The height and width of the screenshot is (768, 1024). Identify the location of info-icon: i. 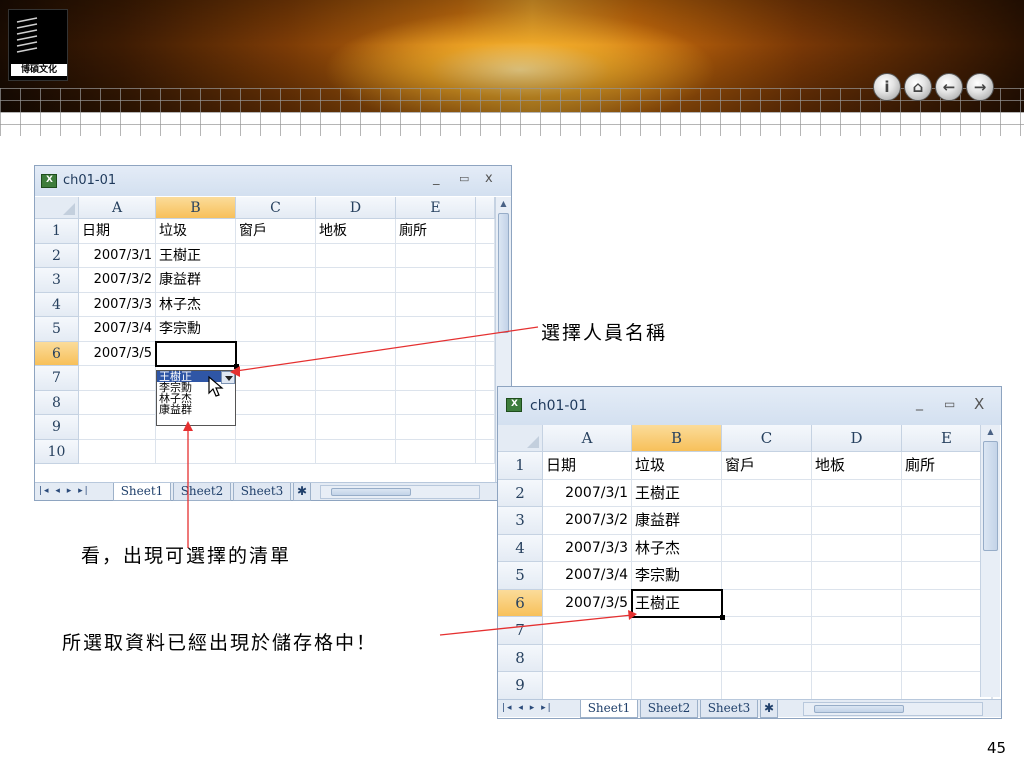
(887, 87).